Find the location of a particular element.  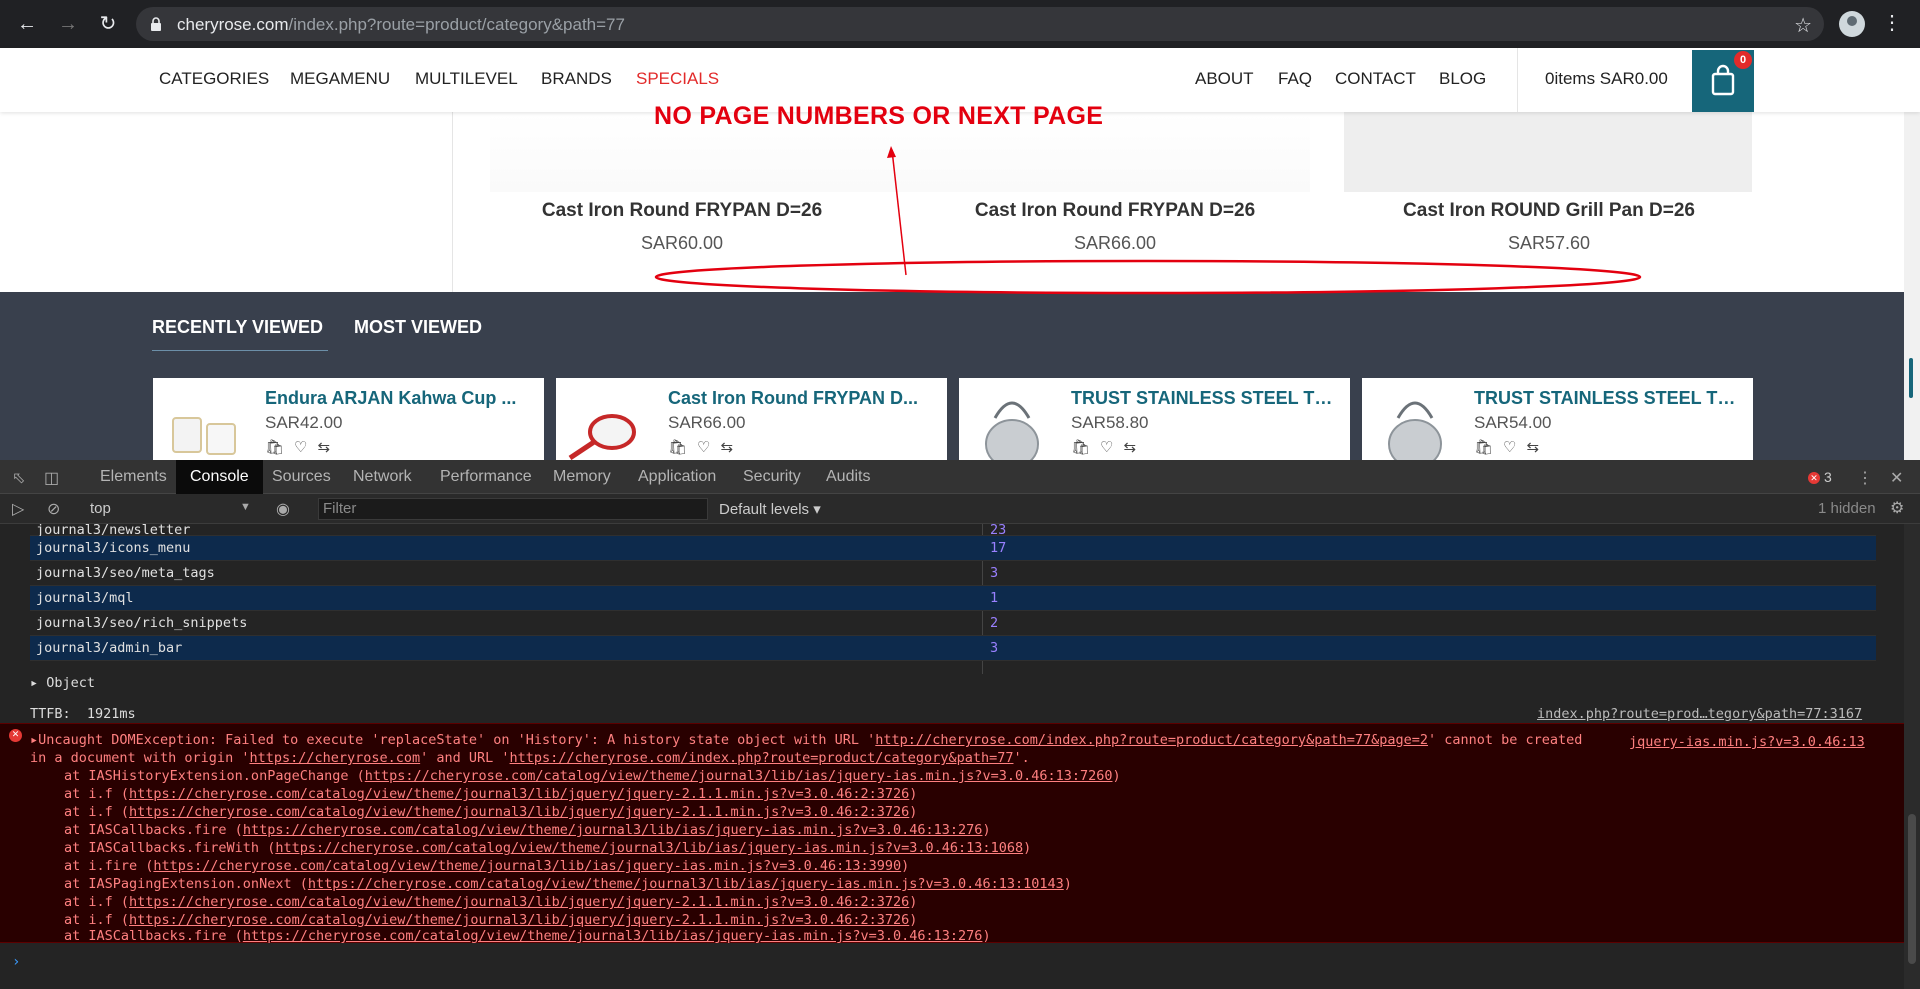

filter-input: Filter is located at coordinates (513, 509).